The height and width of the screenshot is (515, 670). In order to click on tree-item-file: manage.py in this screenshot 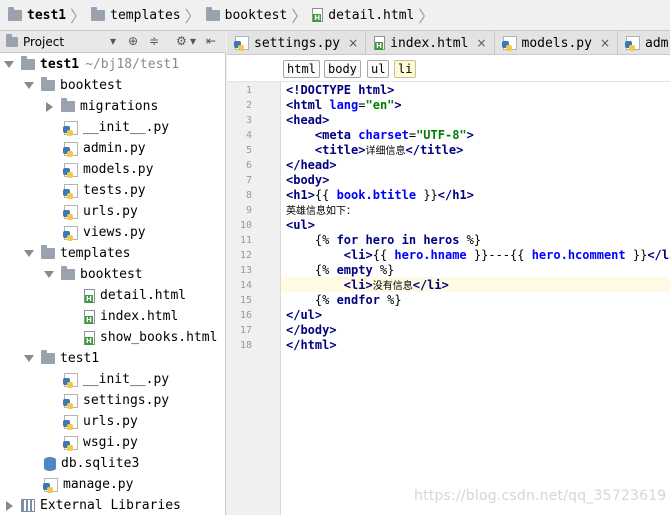, I will do `click(88, 484)`.